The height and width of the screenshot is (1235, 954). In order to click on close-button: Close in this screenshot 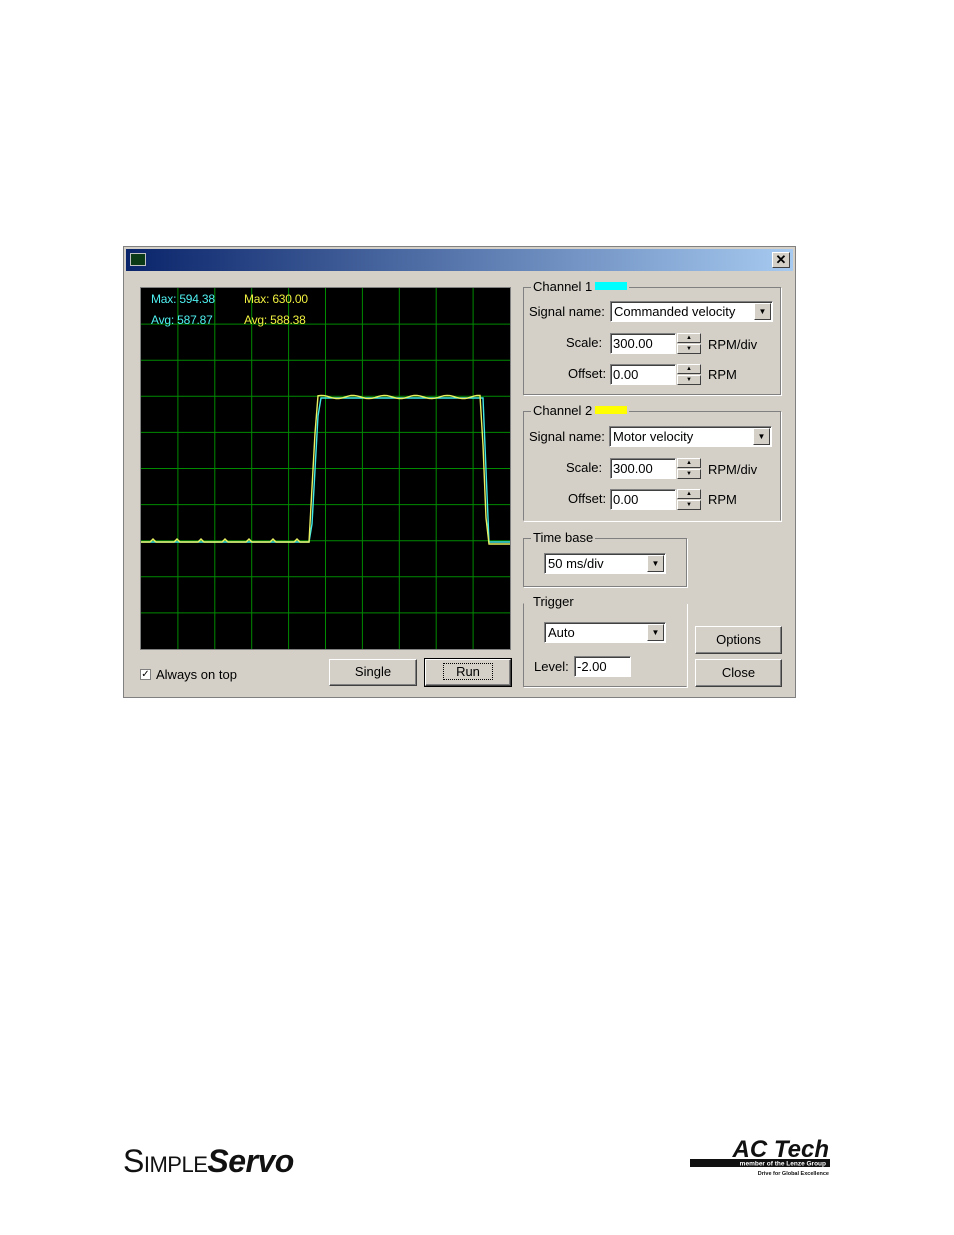, I will do `click(738, 673)`.